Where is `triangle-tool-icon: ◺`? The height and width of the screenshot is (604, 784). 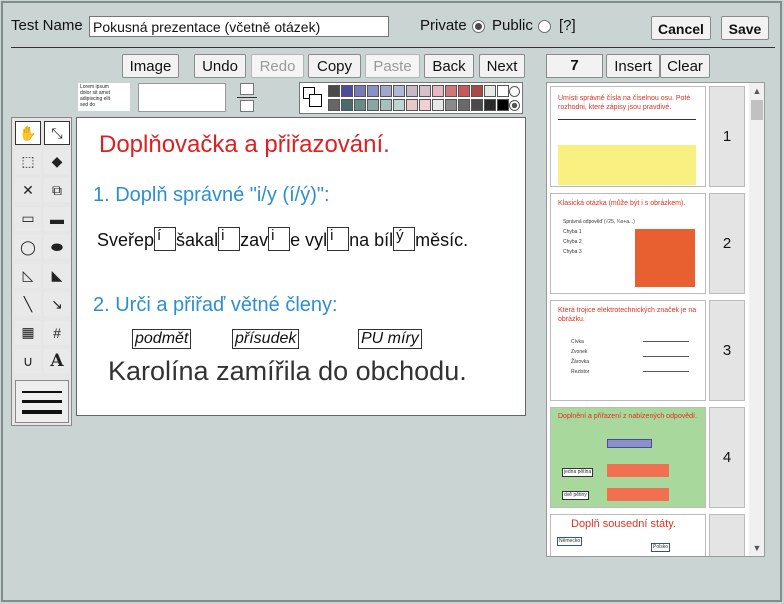 triangle-tool-icon: ◺ is located at coordinates (28, 275).